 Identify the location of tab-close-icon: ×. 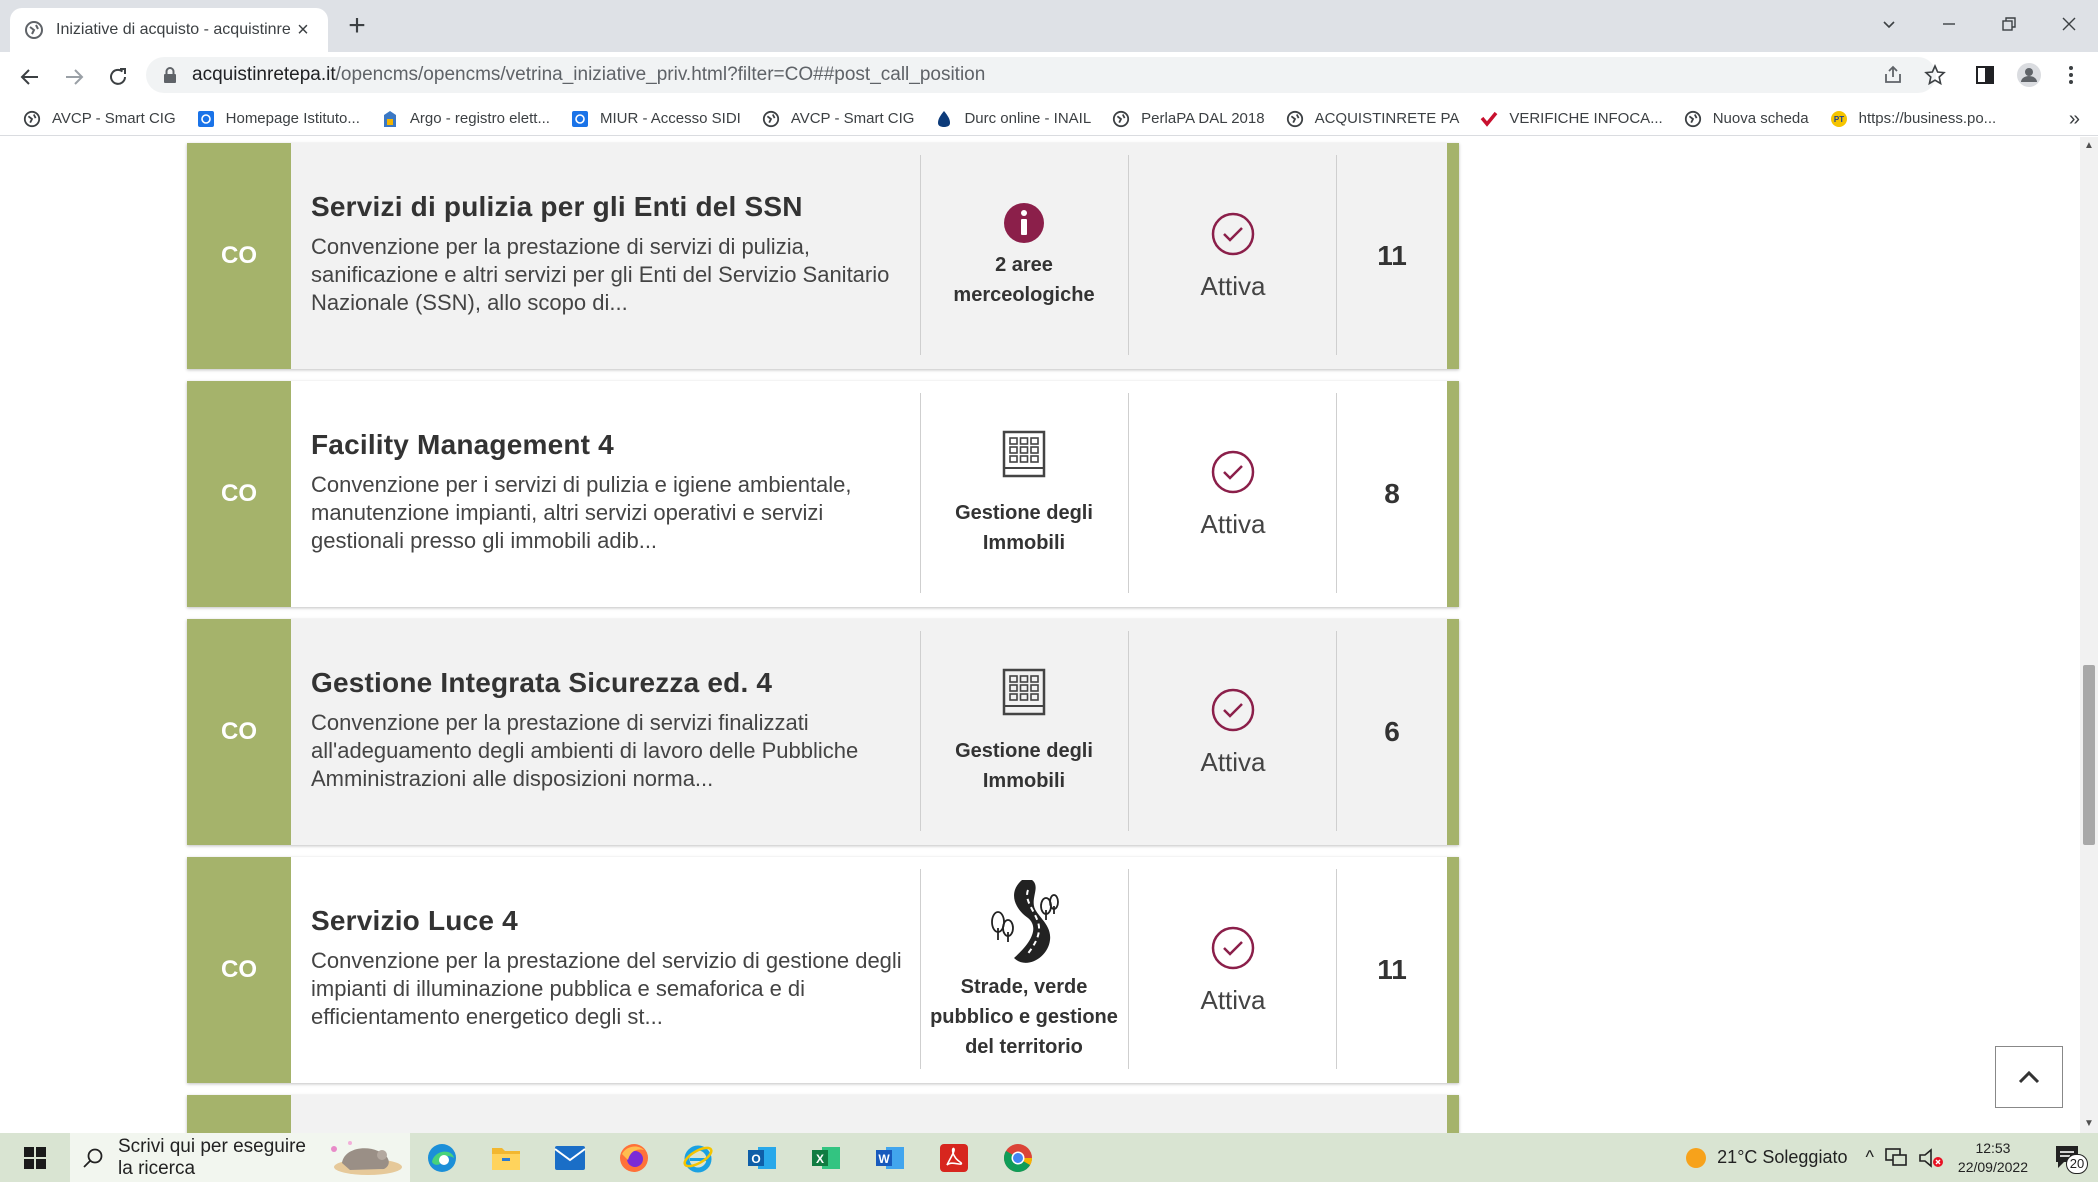
(303, 30).